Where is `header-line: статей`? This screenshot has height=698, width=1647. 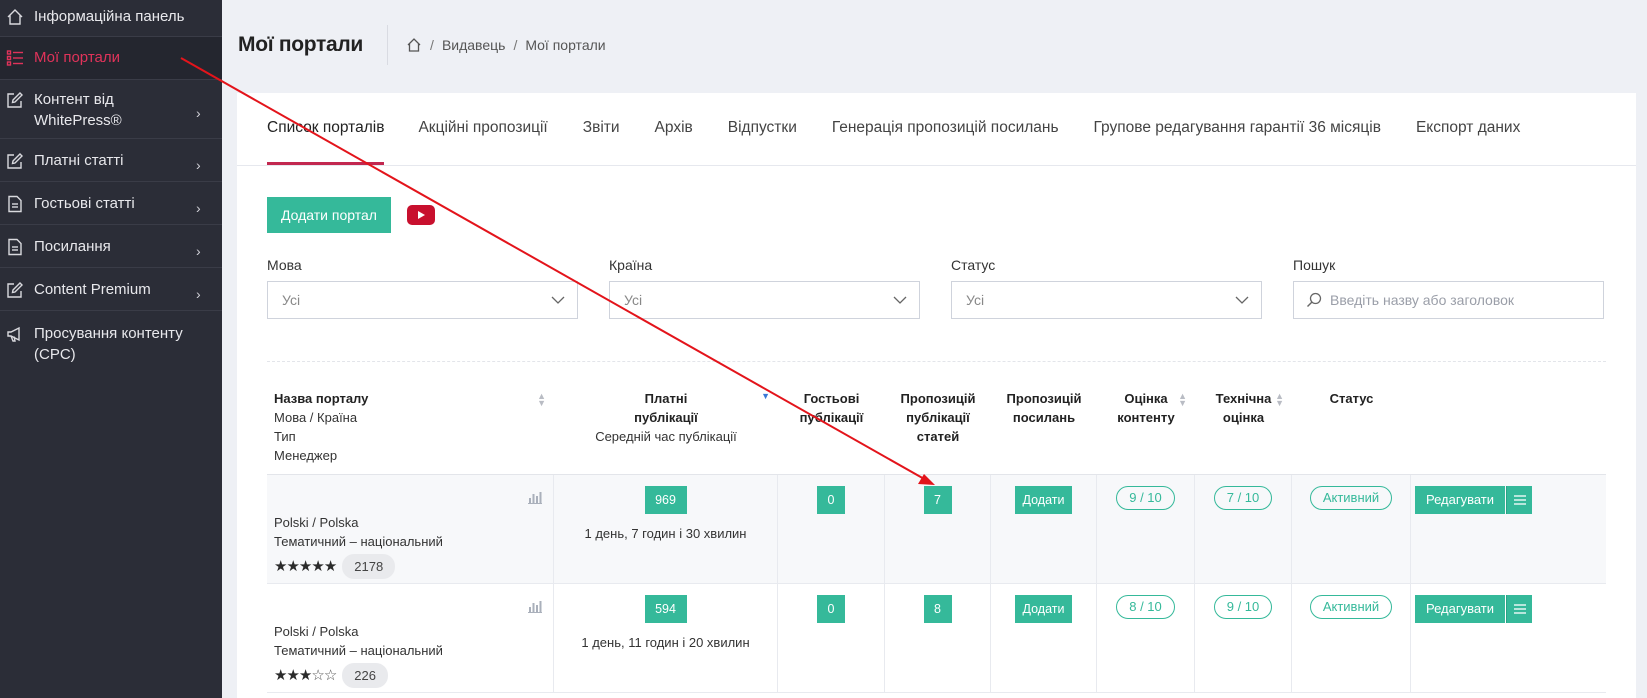 header-line: статей is located at coordinates (938, 436).